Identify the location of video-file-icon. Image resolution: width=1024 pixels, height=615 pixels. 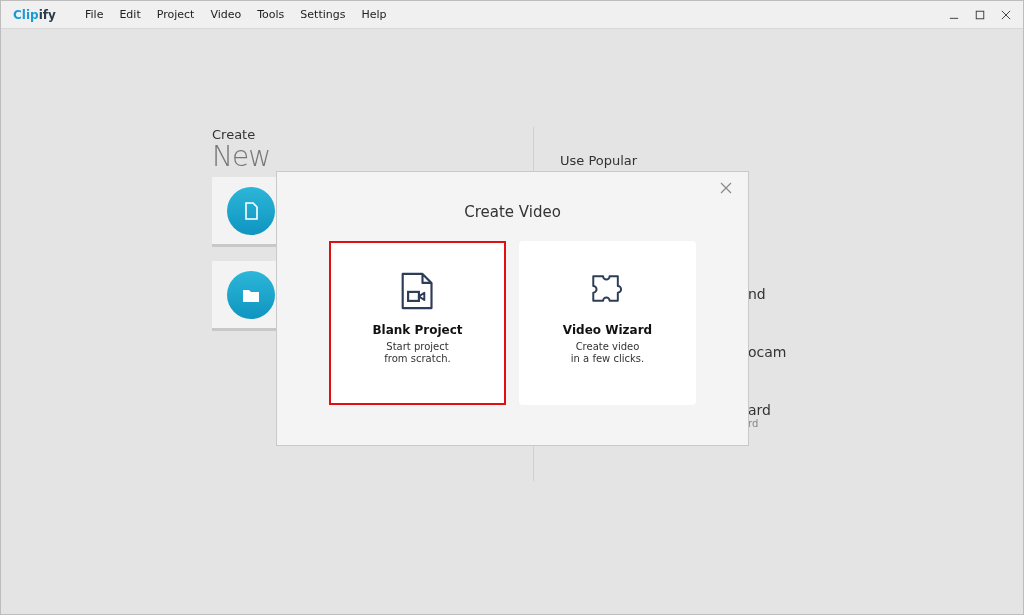
(417, 291).